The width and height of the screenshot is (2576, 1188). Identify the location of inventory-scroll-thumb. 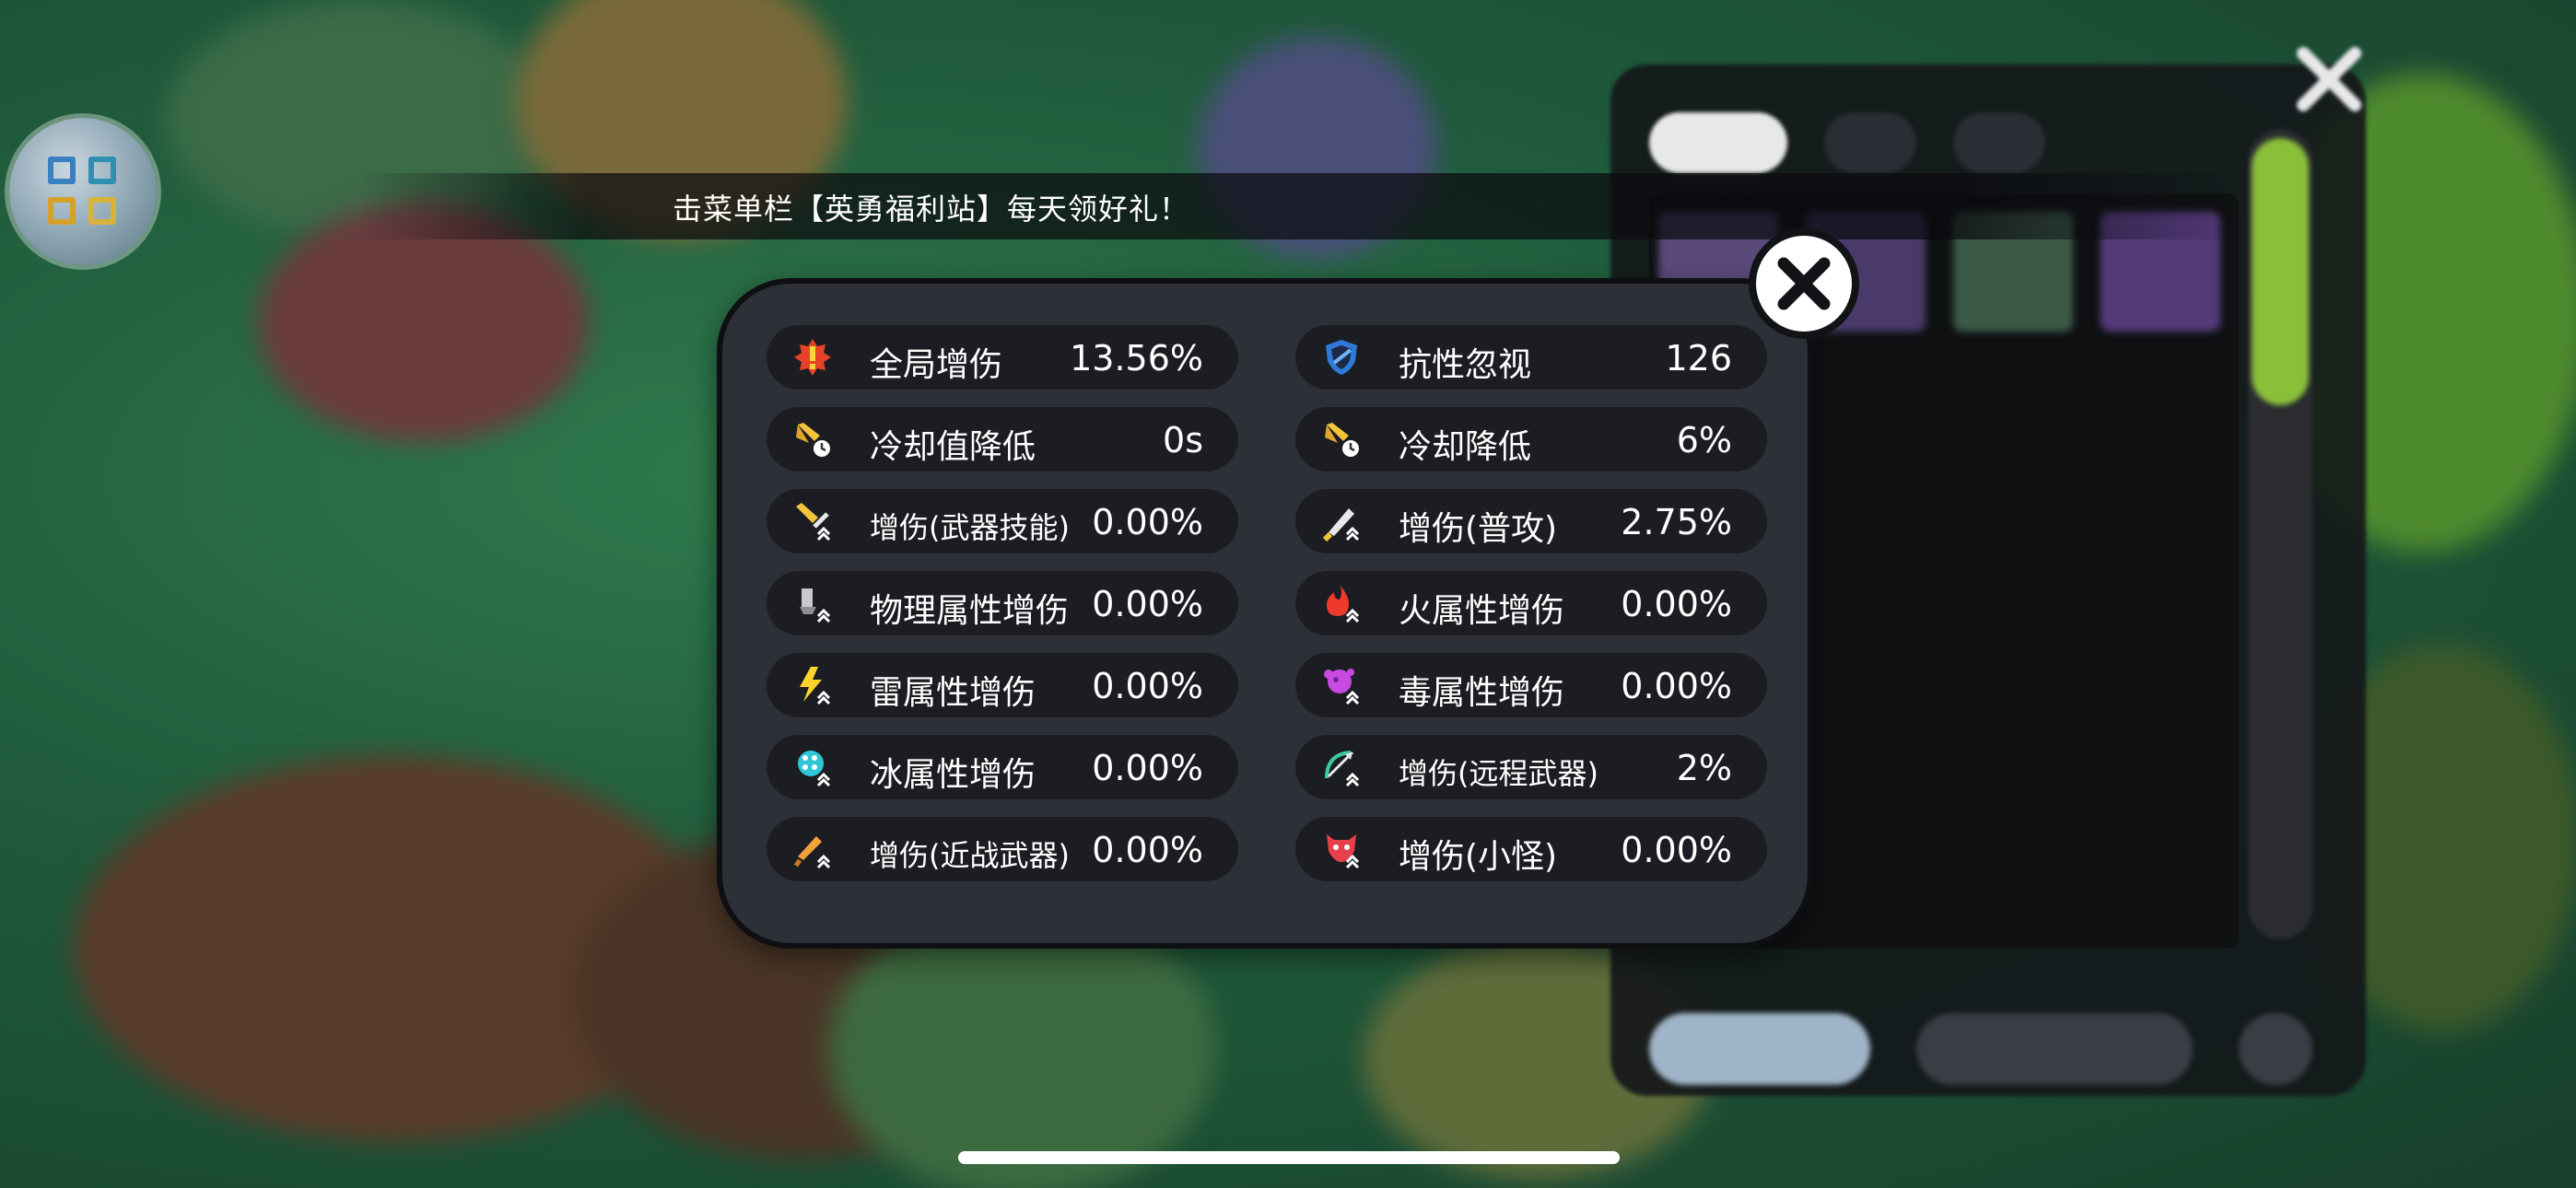
(2280, 271).